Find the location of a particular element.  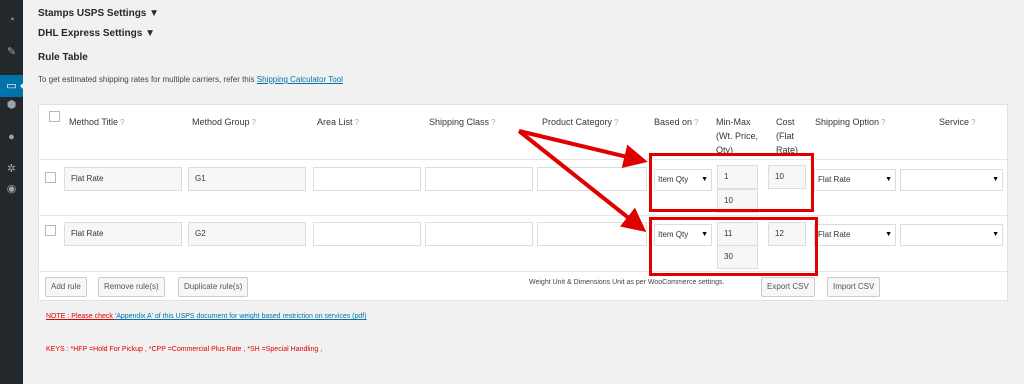

row-1-method-group-input: G1 is located at coordinates (247, 179).